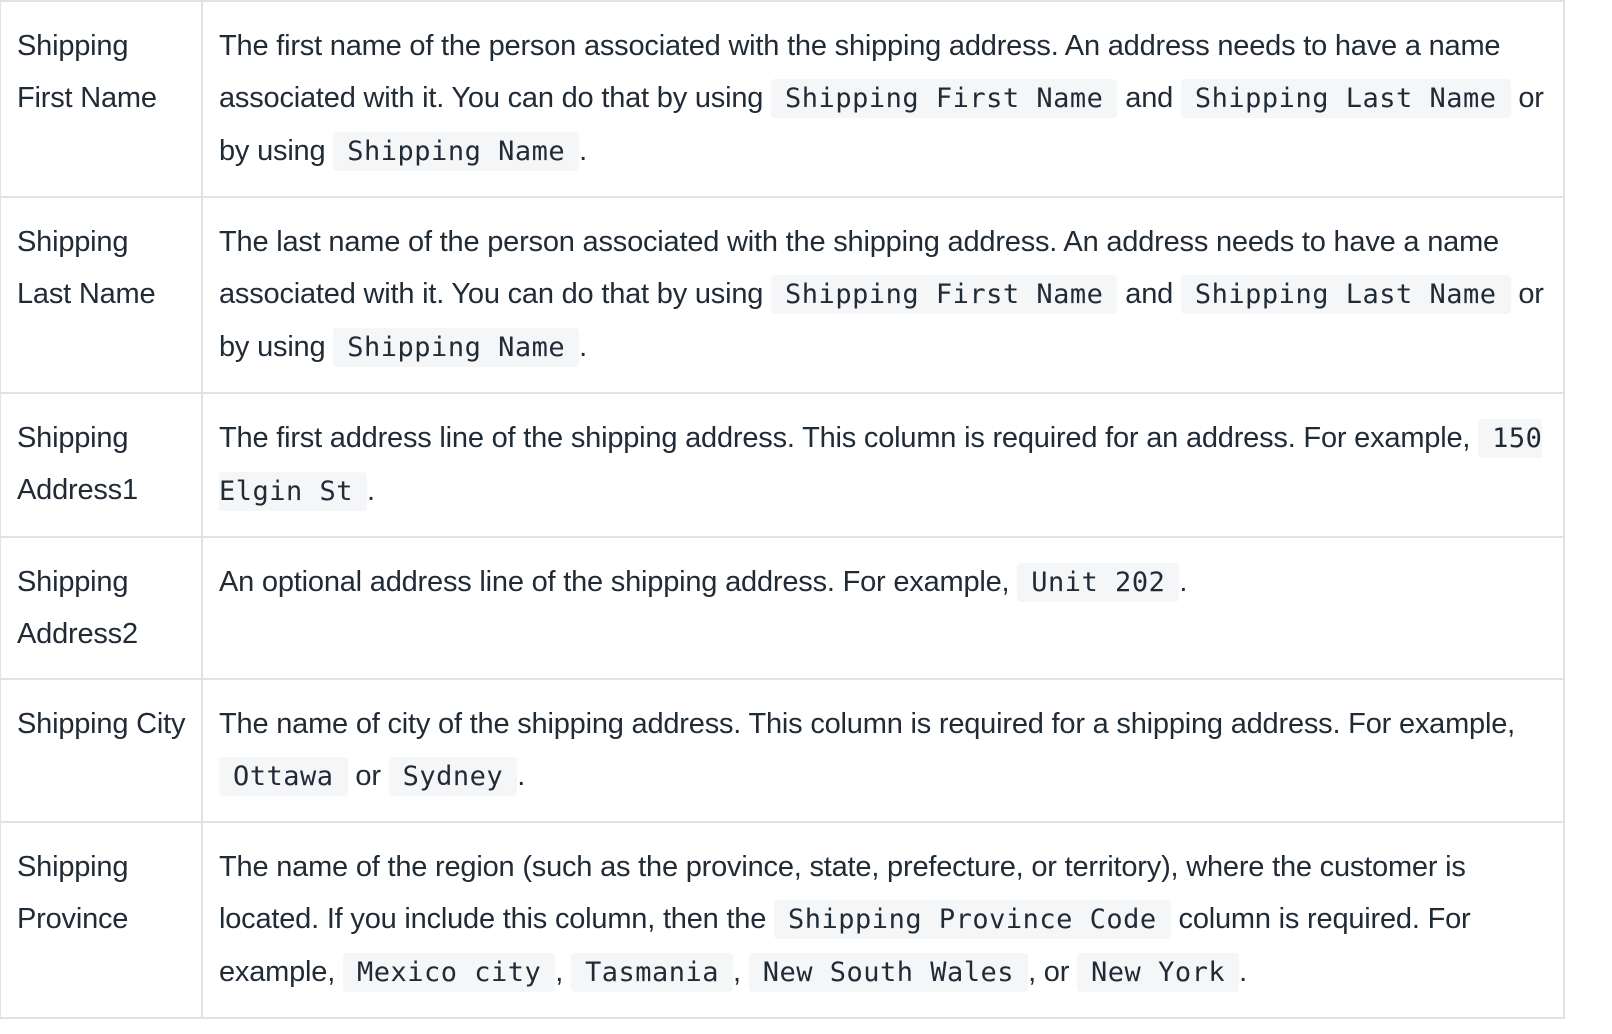 The width and height of the screenshot is (1612, 1034). I want to click on inline-code: Sydney, so click(453, 776).